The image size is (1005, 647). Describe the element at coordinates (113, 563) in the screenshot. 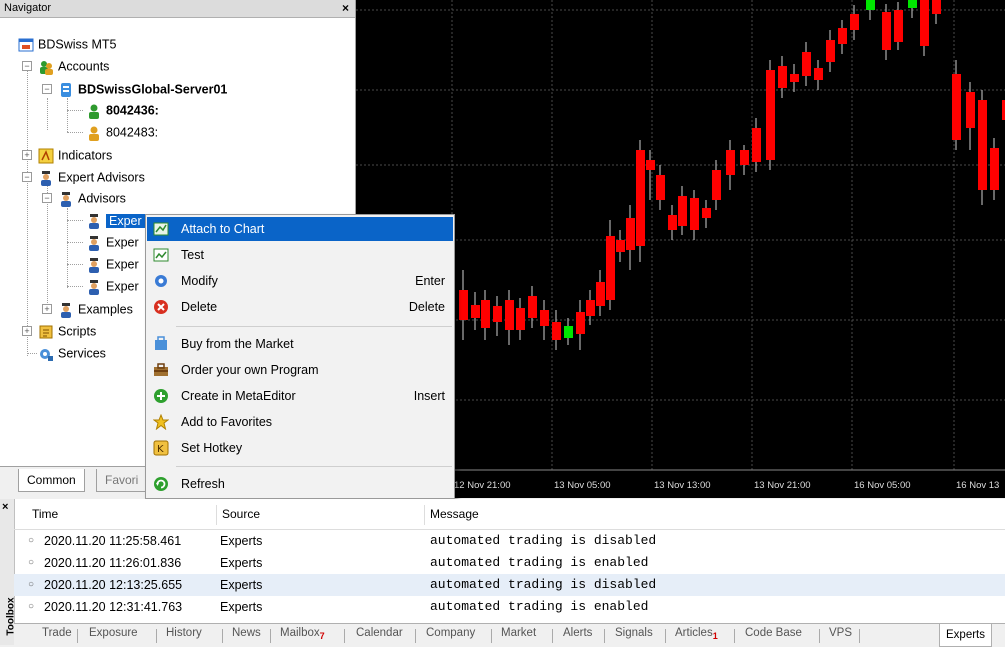

I see `log-time: 2020.11.20 11:26:01.836` at that location.